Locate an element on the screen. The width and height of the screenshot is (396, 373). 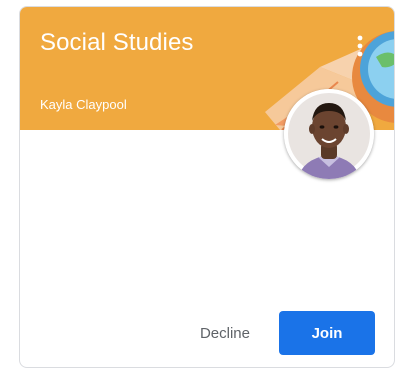
teacher-avatar is located at coordinates (329, 134).